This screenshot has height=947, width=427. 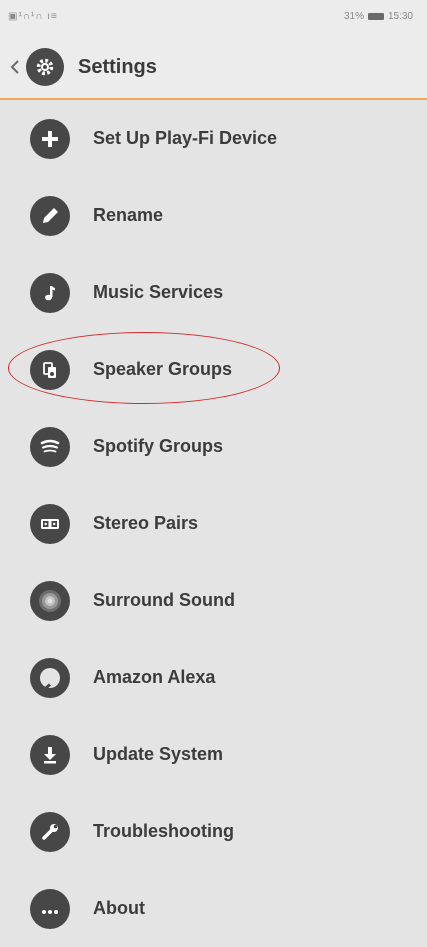 I want to click on menu-item-label: Speaker Groups, so click(x=163, y=369).